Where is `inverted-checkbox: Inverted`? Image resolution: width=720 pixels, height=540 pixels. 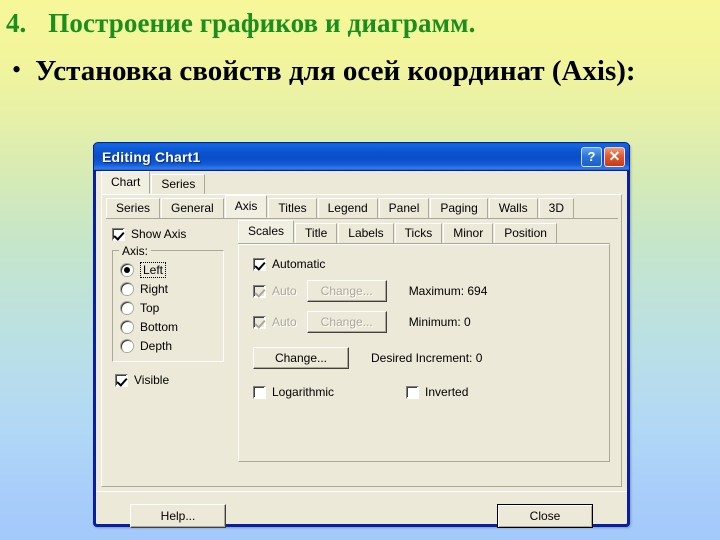 inverted-checkbox: Inverted is located at coordinates (437, 392).